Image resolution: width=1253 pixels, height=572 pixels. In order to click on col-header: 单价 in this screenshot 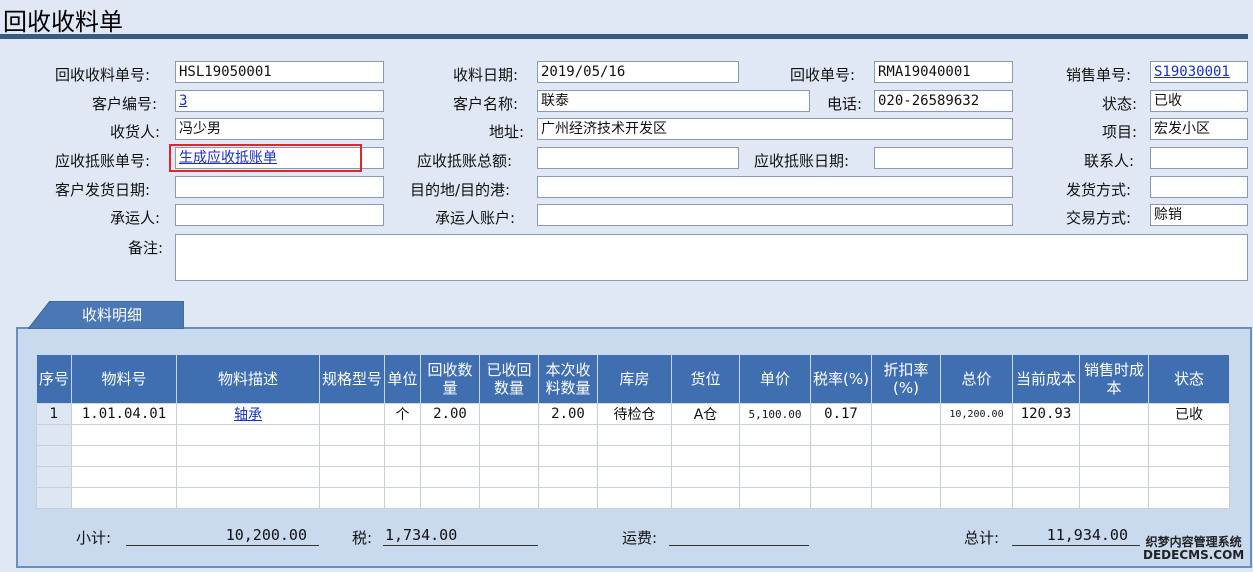, I will do `click(775, 379)`.